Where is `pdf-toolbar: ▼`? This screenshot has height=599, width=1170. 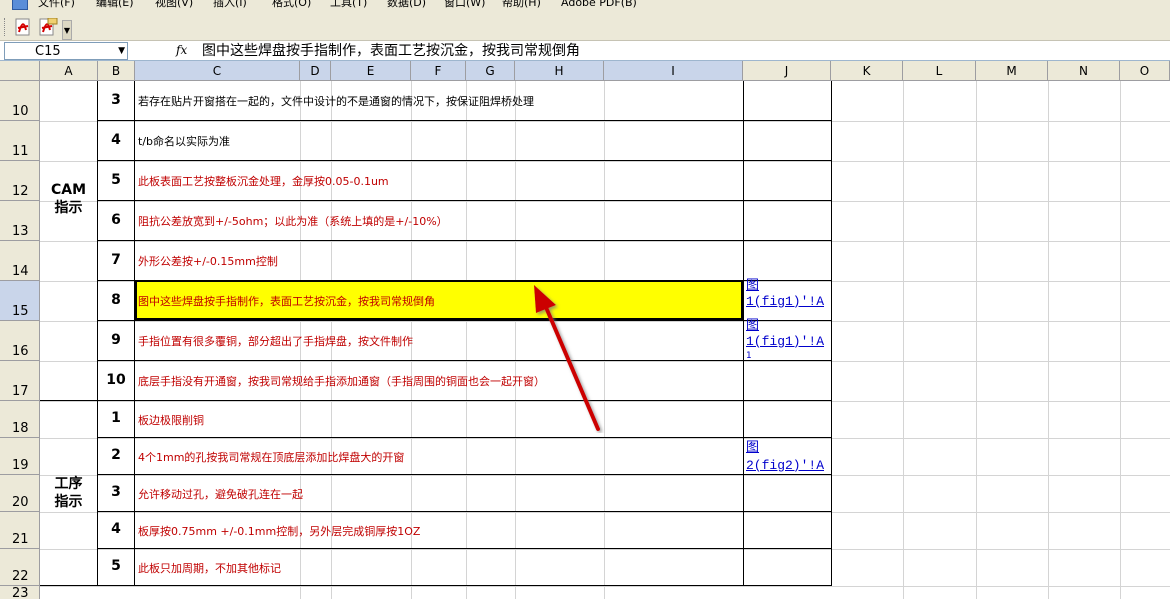 pdf-toolbar: ▼ is located at coordinates (585, 26).